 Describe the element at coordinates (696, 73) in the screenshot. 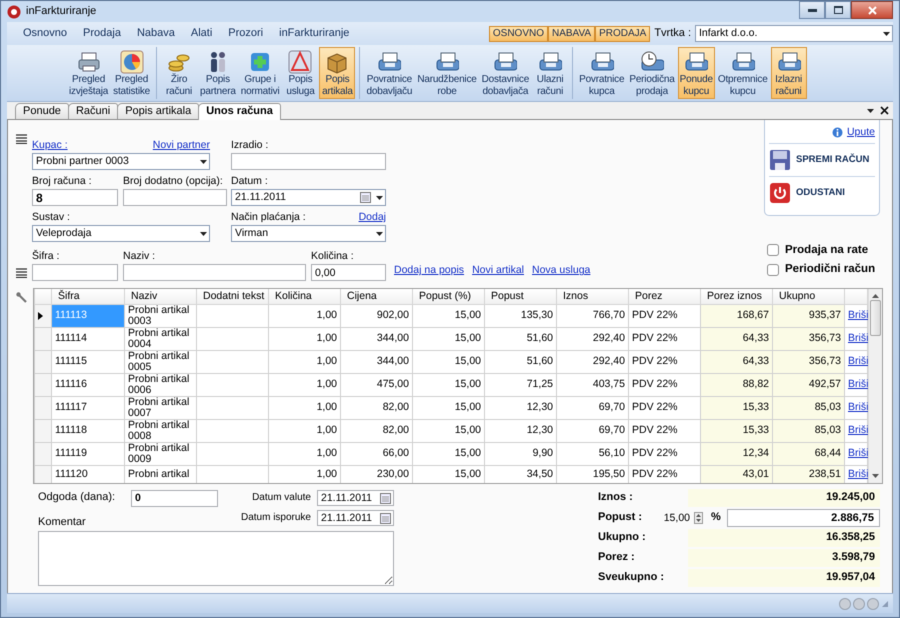

I see `ribbon-button: Ponude kupcu` at that location.